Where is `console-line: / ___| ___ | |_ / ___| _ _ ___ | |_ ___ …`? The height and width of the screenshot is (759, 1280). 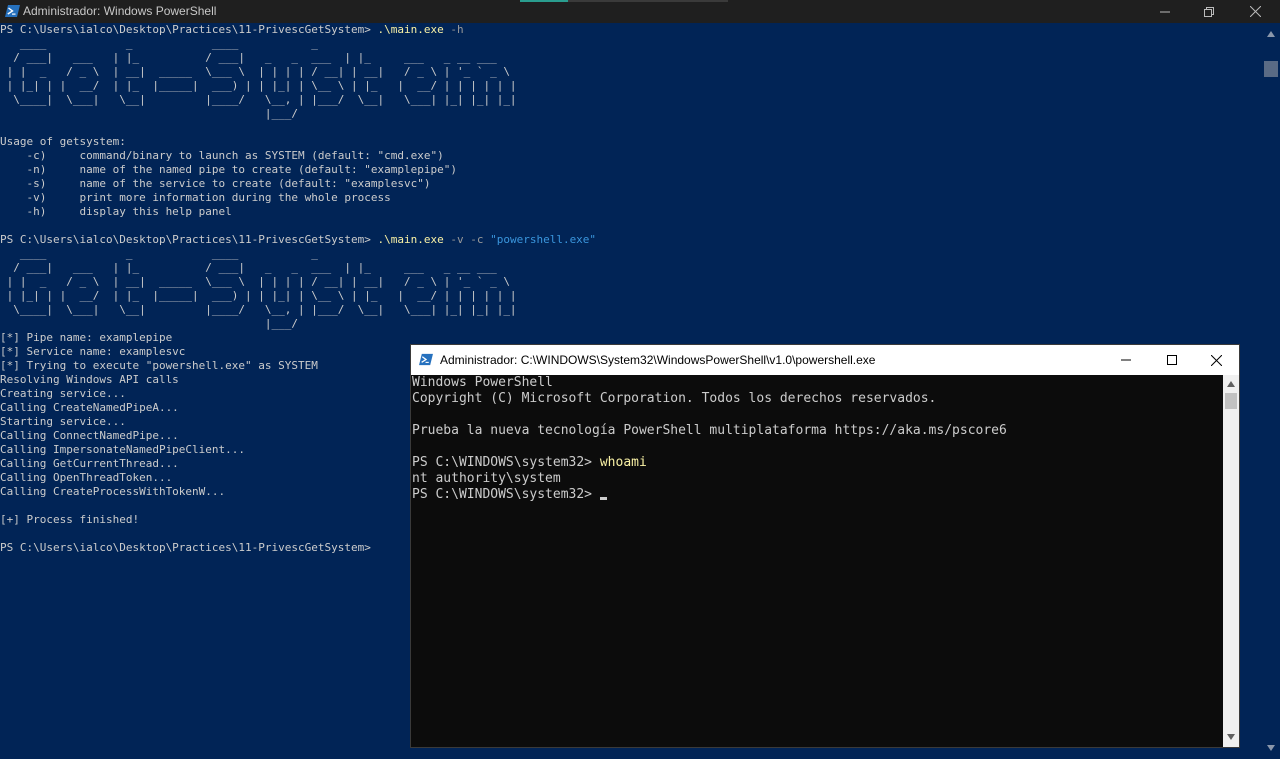 console-line: / ___| ___ | |_ / ___| _ _ ___ | |_ ___ … is located at coordinates (631, 268).